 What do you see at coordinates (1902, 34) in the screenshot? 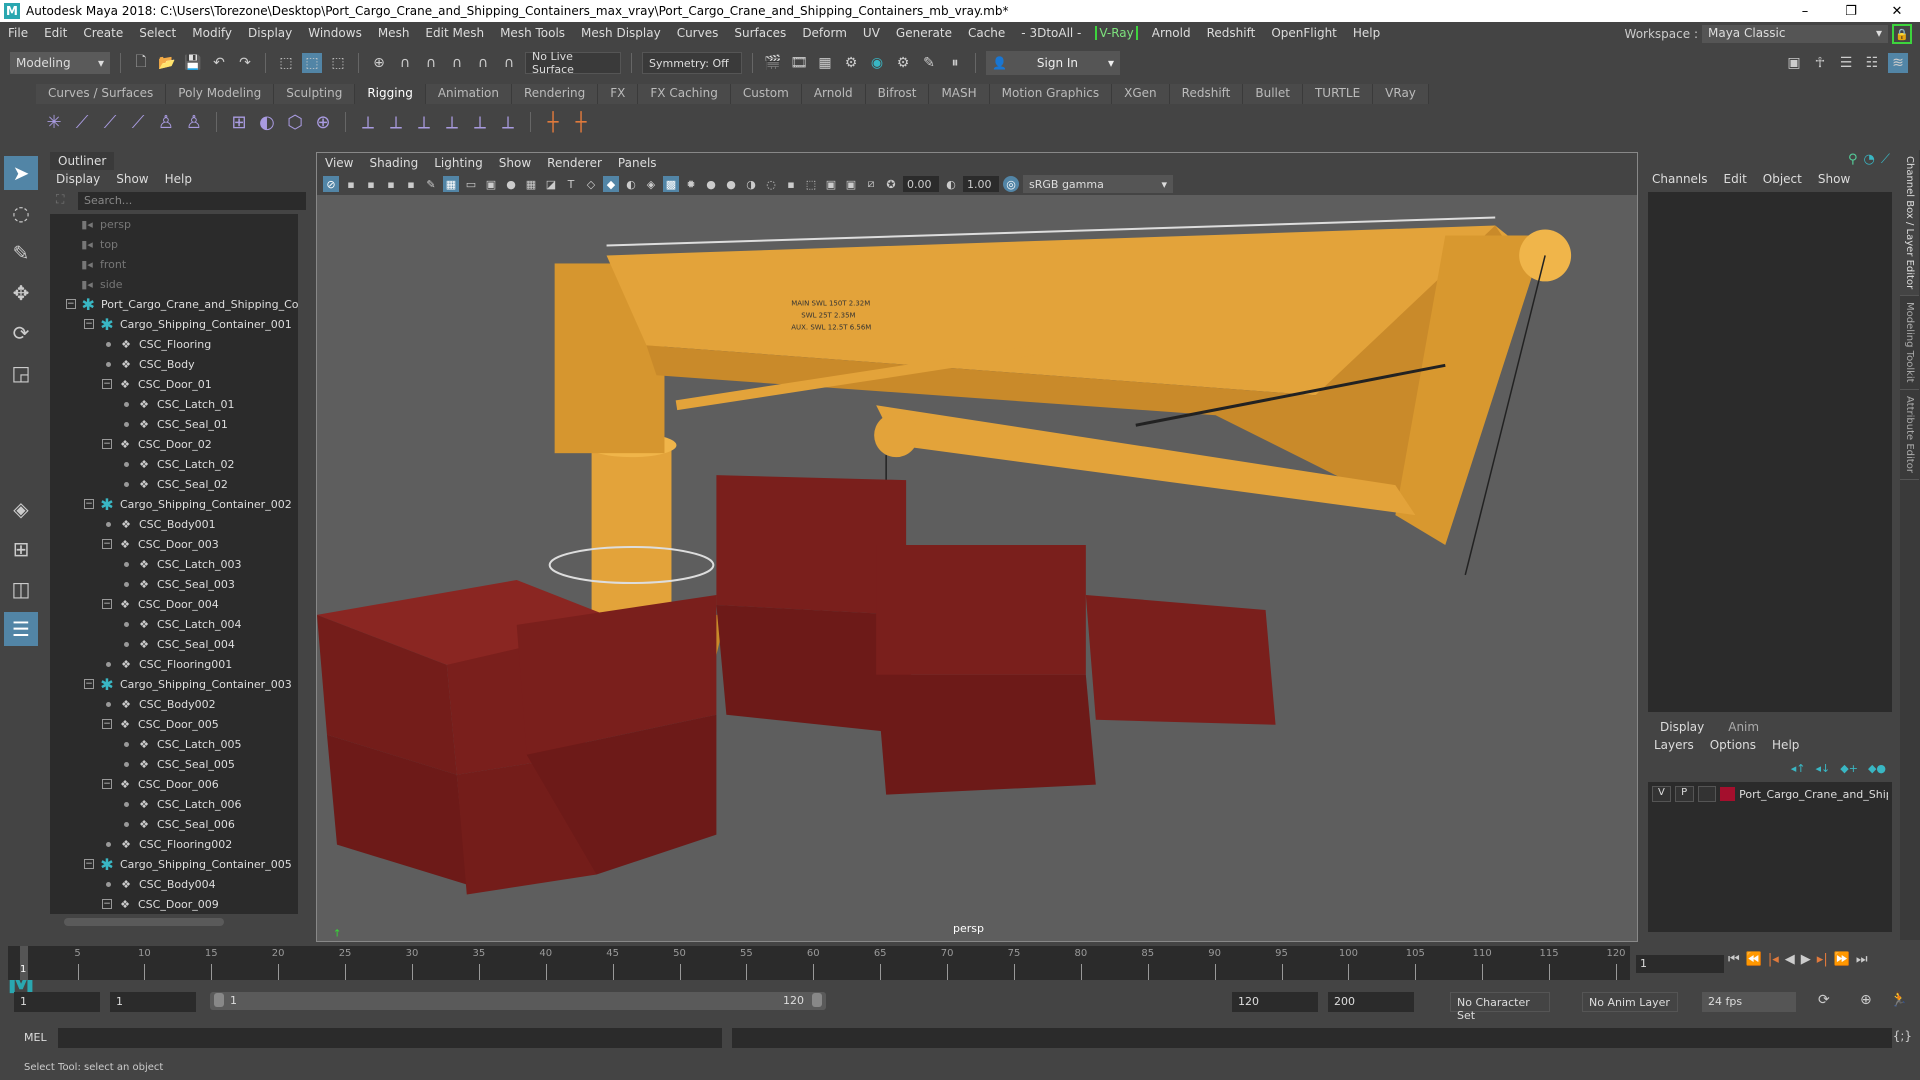
I see `lock-icon: 🔒` at bounding box center [1902, 34].